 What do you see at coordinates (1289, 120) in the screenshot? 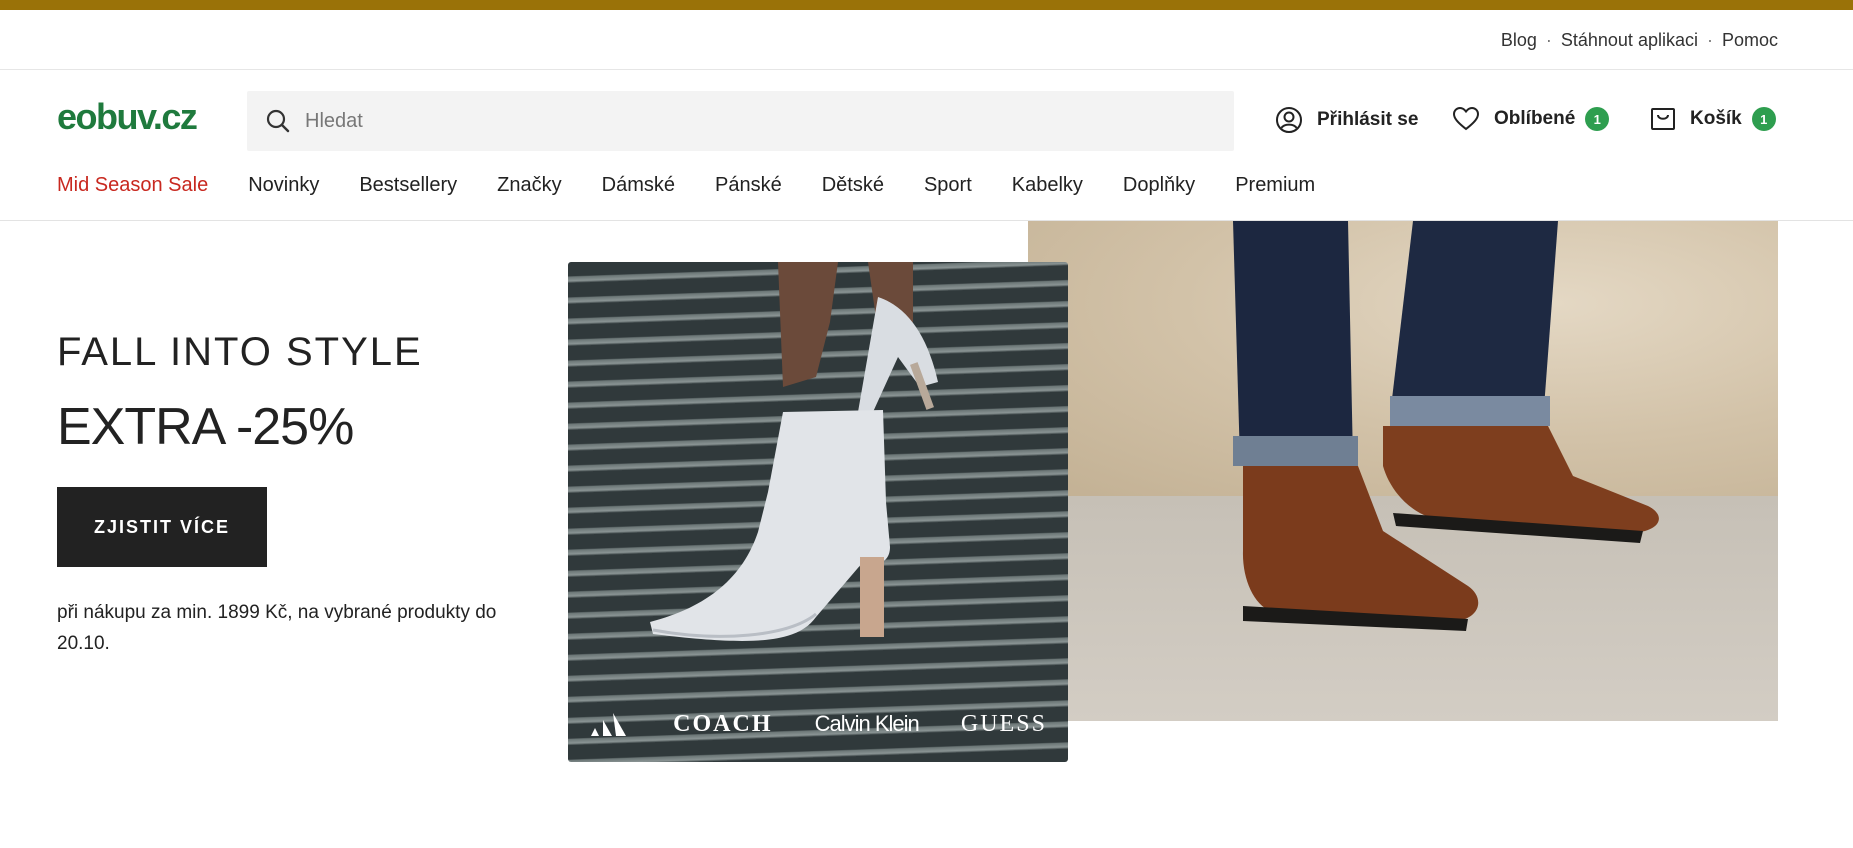
I see `user-icon` at bounding box center [1289, 120].